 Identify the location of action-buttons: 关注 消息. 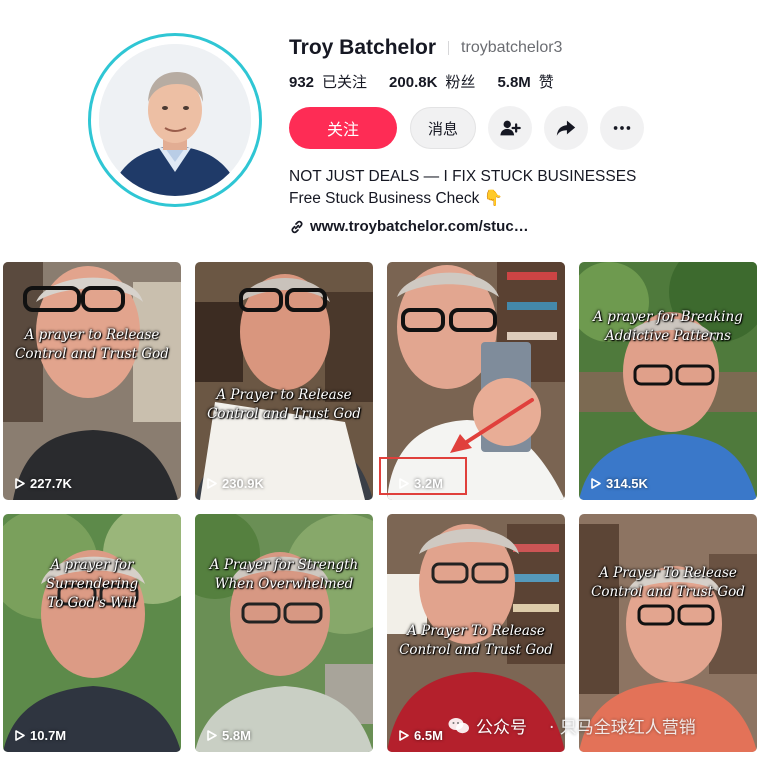
(524, 128).